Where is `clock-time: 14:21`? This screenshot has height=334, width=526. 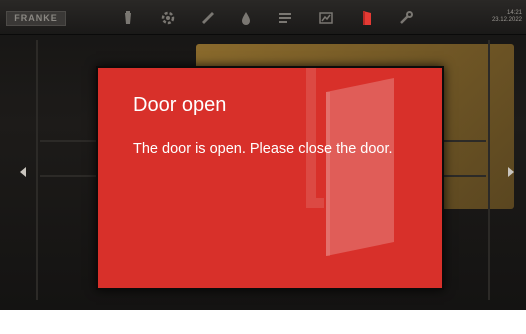
clock-time: 14:21 is located at coordinates (514, 13).